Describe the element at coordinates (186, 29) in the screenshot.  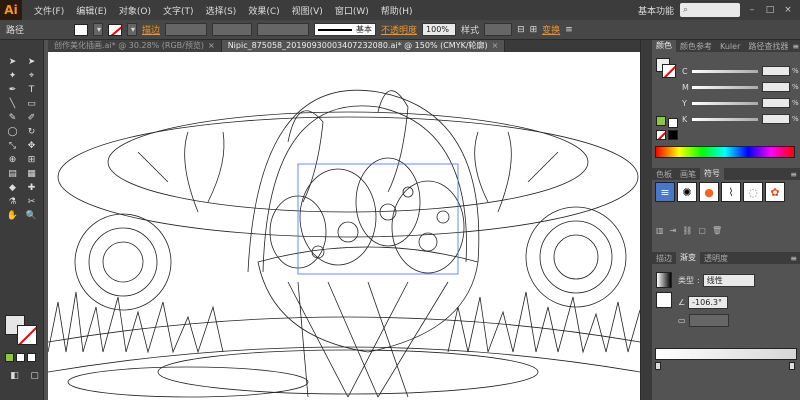
I see `stroke-weight-field` at that location.